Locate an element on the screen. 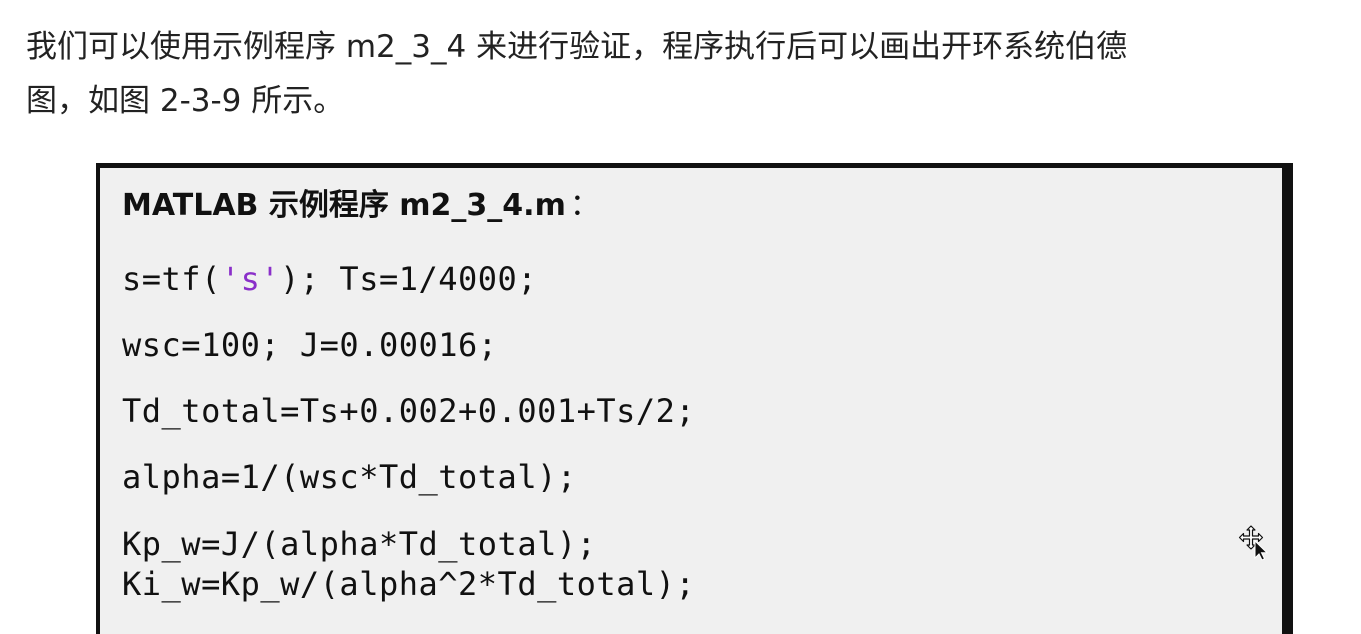 The image size is (1361, 634). code-line-1-pre: s=tf( is located at coordinates (171, 279).